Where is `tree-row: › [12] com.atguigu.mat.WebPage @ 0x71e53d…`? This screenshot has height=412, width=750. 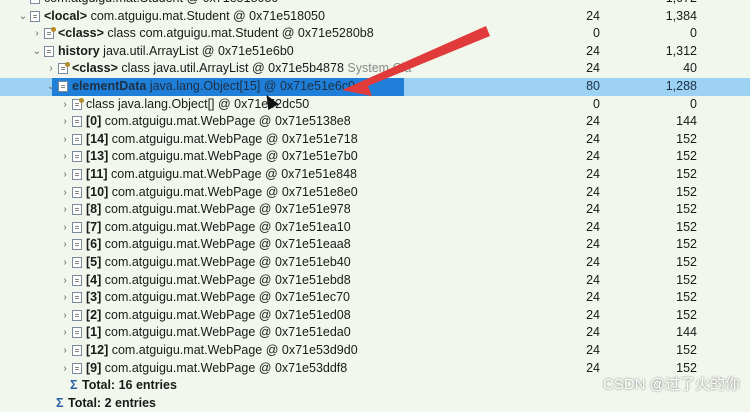
tree-row: › [12] com.atguigu.mat.WebPage @ 0x71e53d… is located at coordinates (375, 351).